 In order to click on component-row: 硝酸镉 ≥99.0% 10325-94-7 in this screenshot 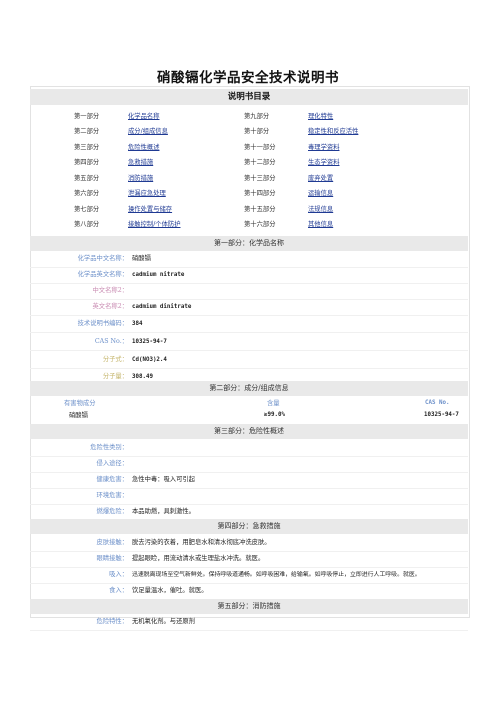, I will do `click(249, 415)`.